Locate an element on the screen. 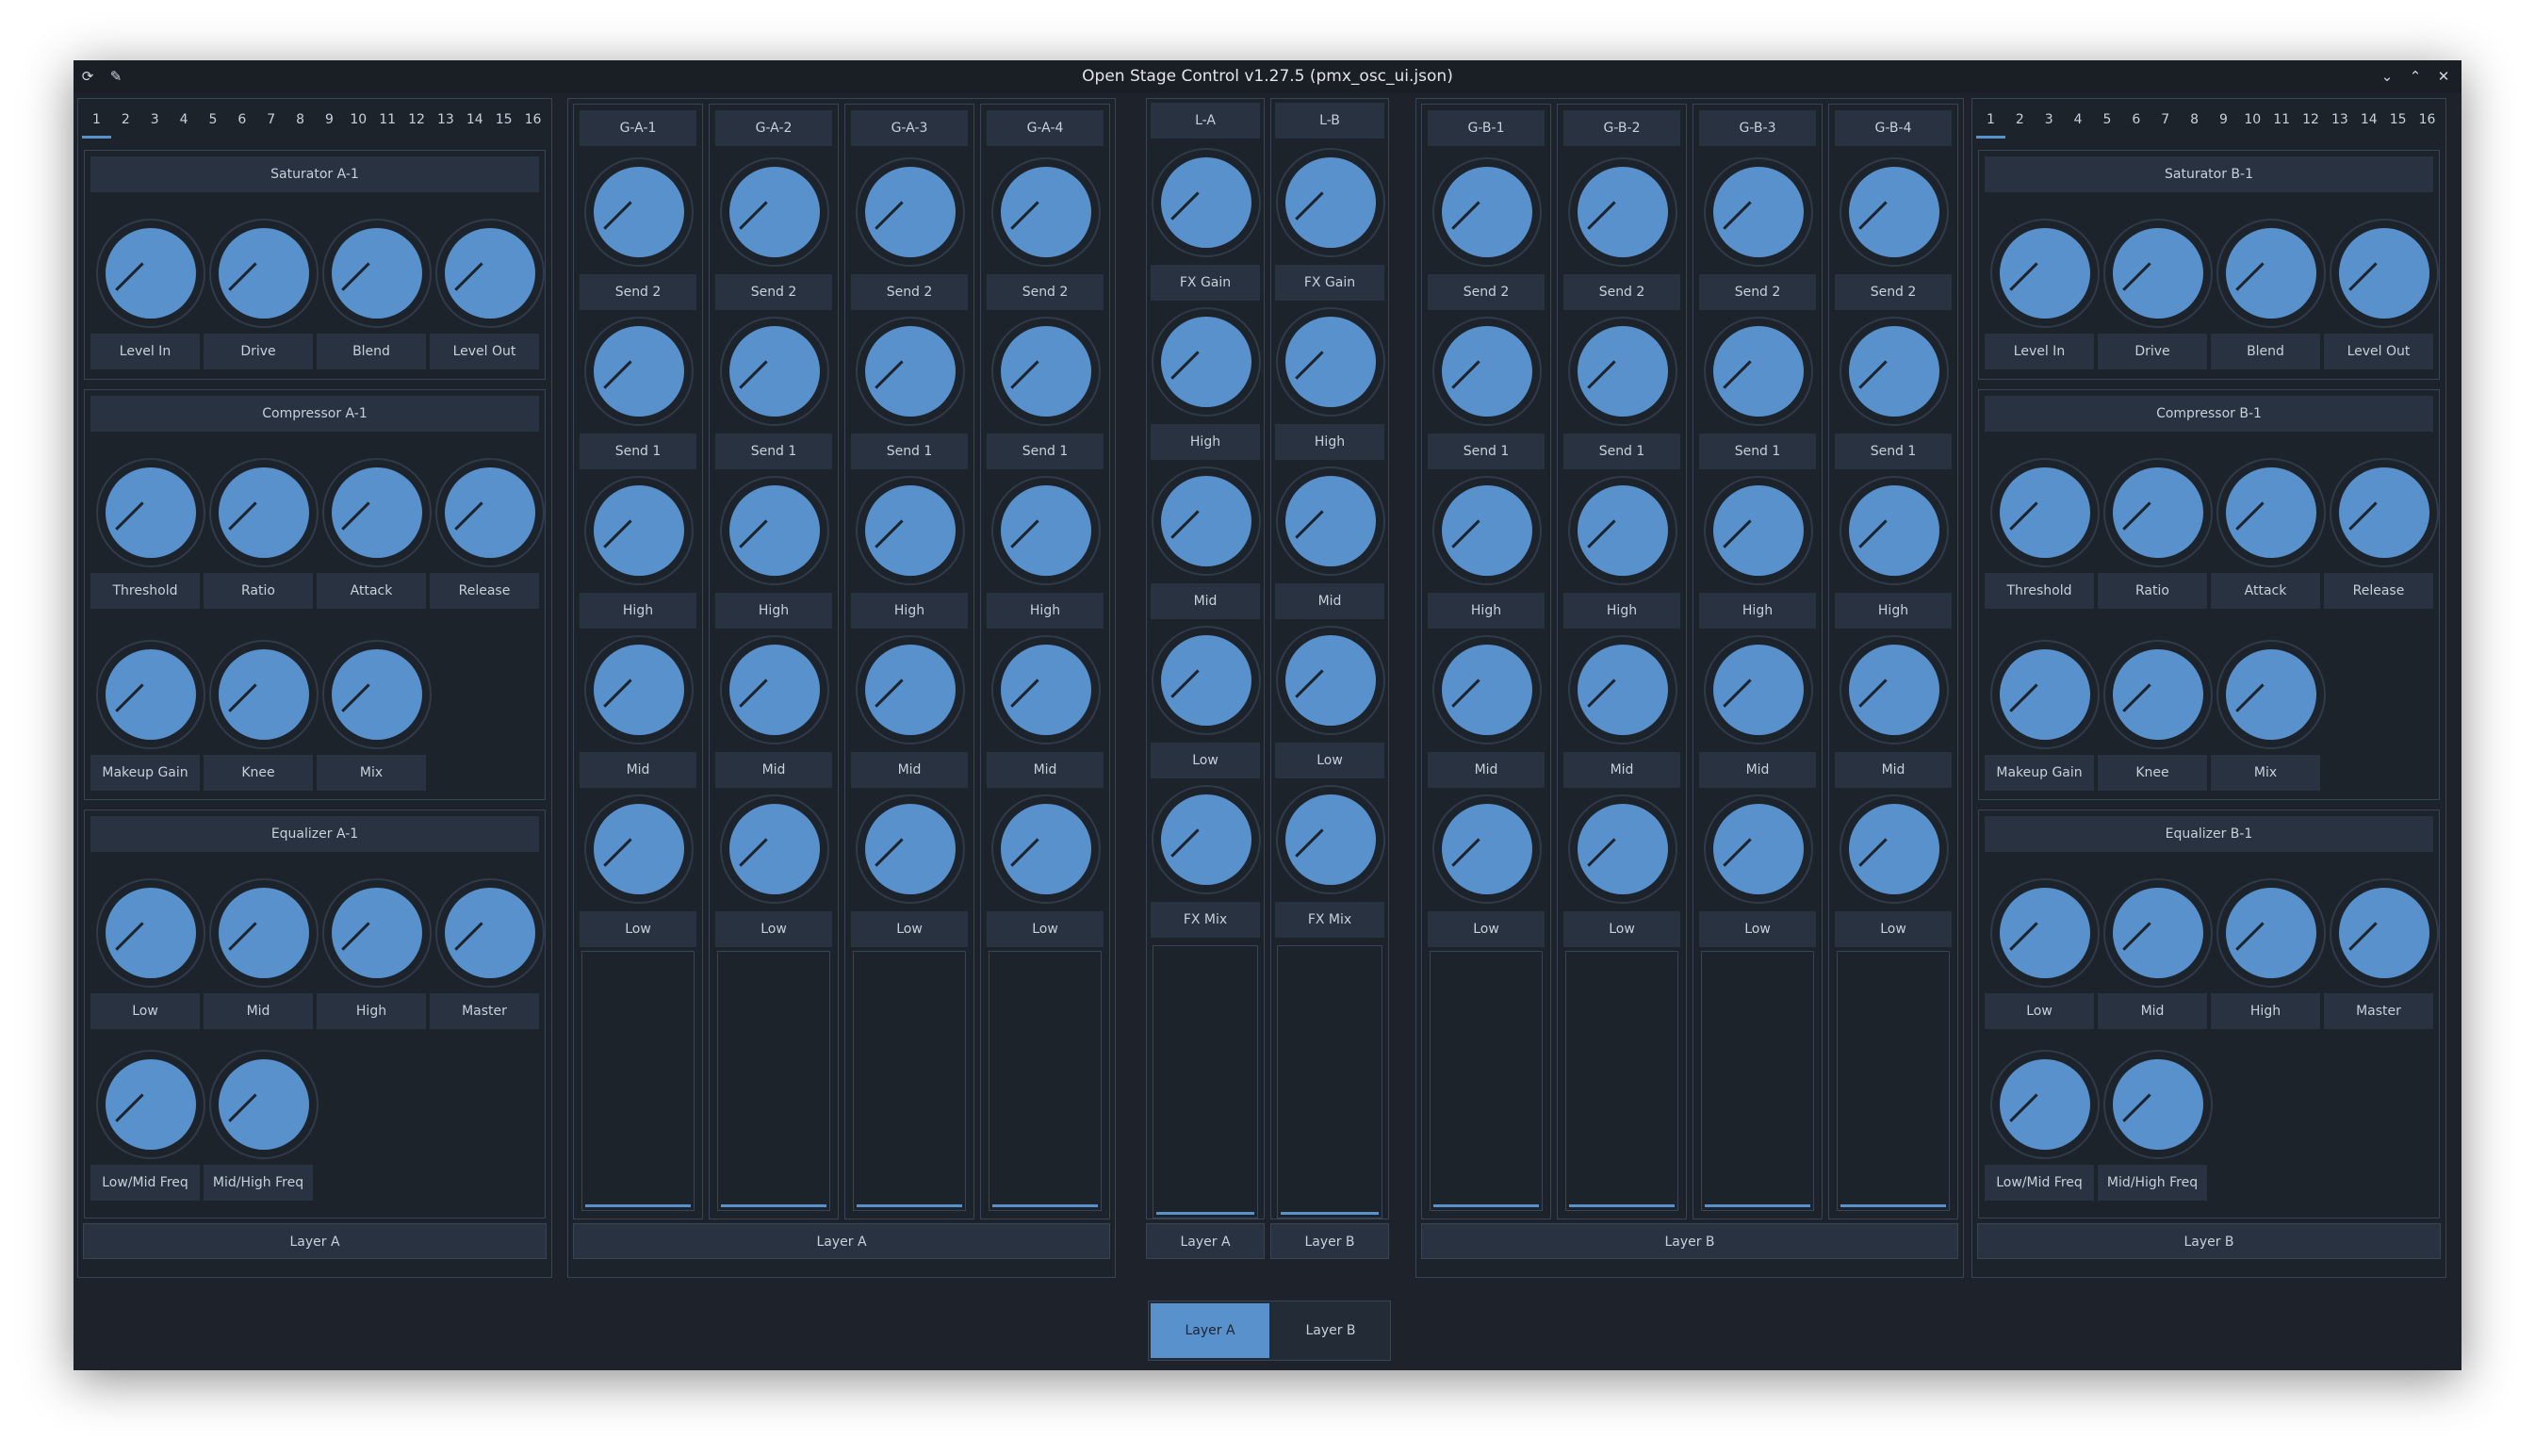  layer-switch-layer-a: Layer A is located at coordinates (1210, 1330).